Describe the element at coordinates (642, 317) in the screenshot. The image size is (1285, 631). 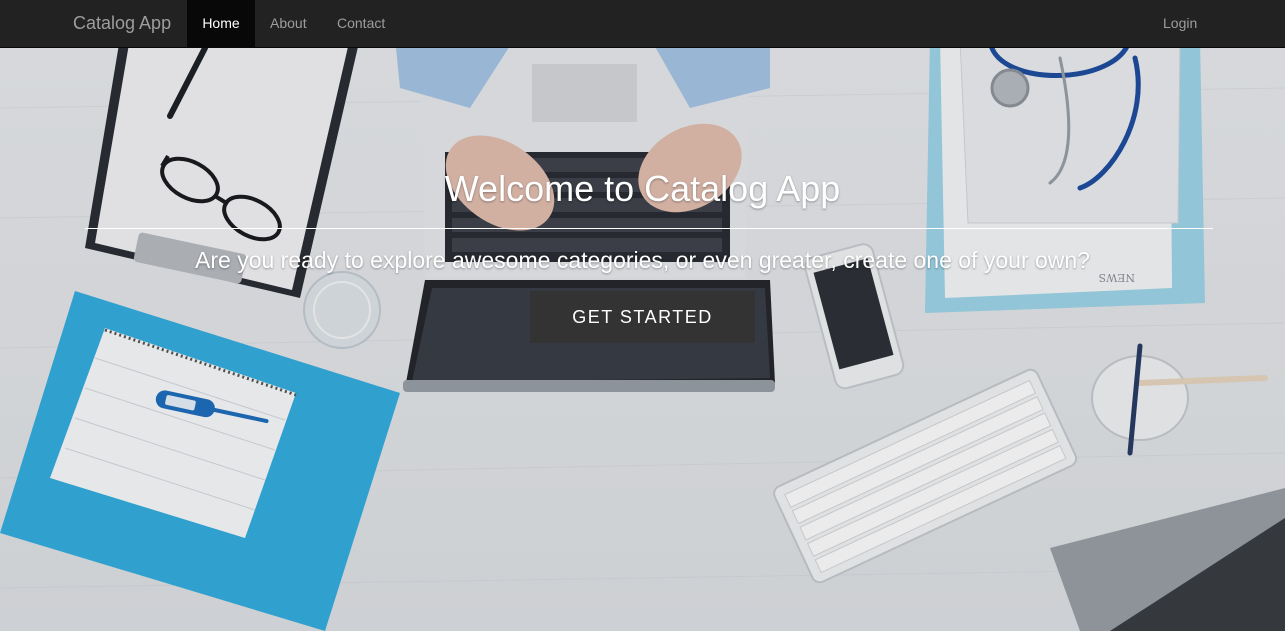
I see `get-started-button: GET STARTED` at that location.